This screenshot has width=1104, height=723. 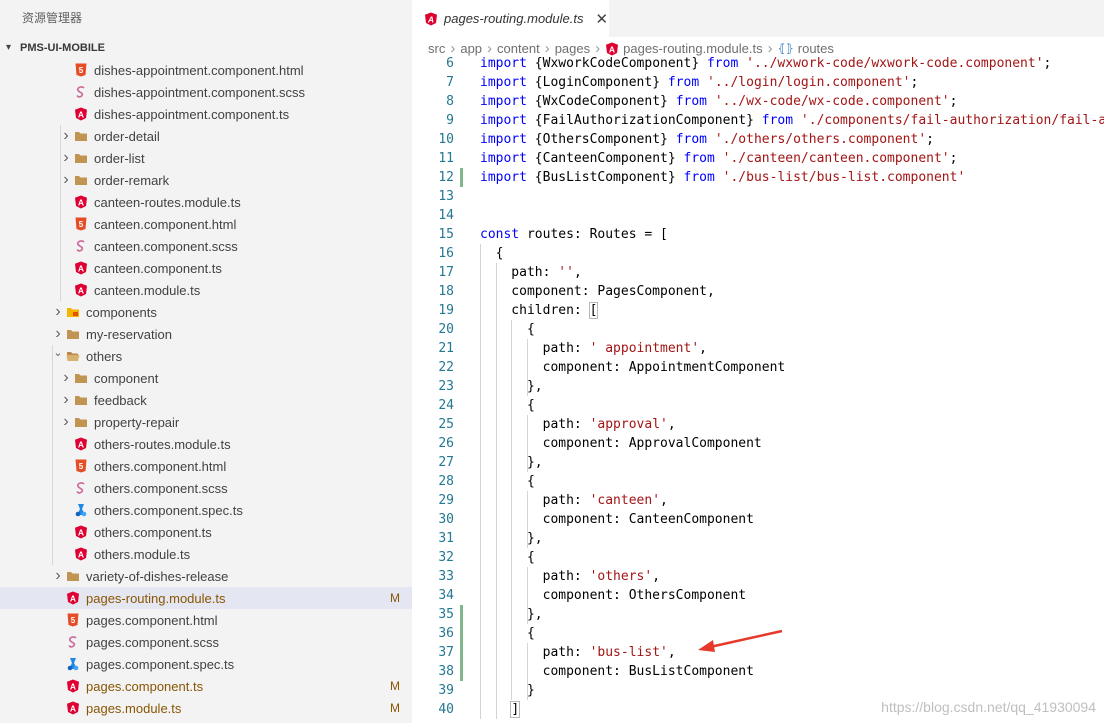 I want to click on tree-item-label: pages.component.spec.ts, so click(x=160, y=664).